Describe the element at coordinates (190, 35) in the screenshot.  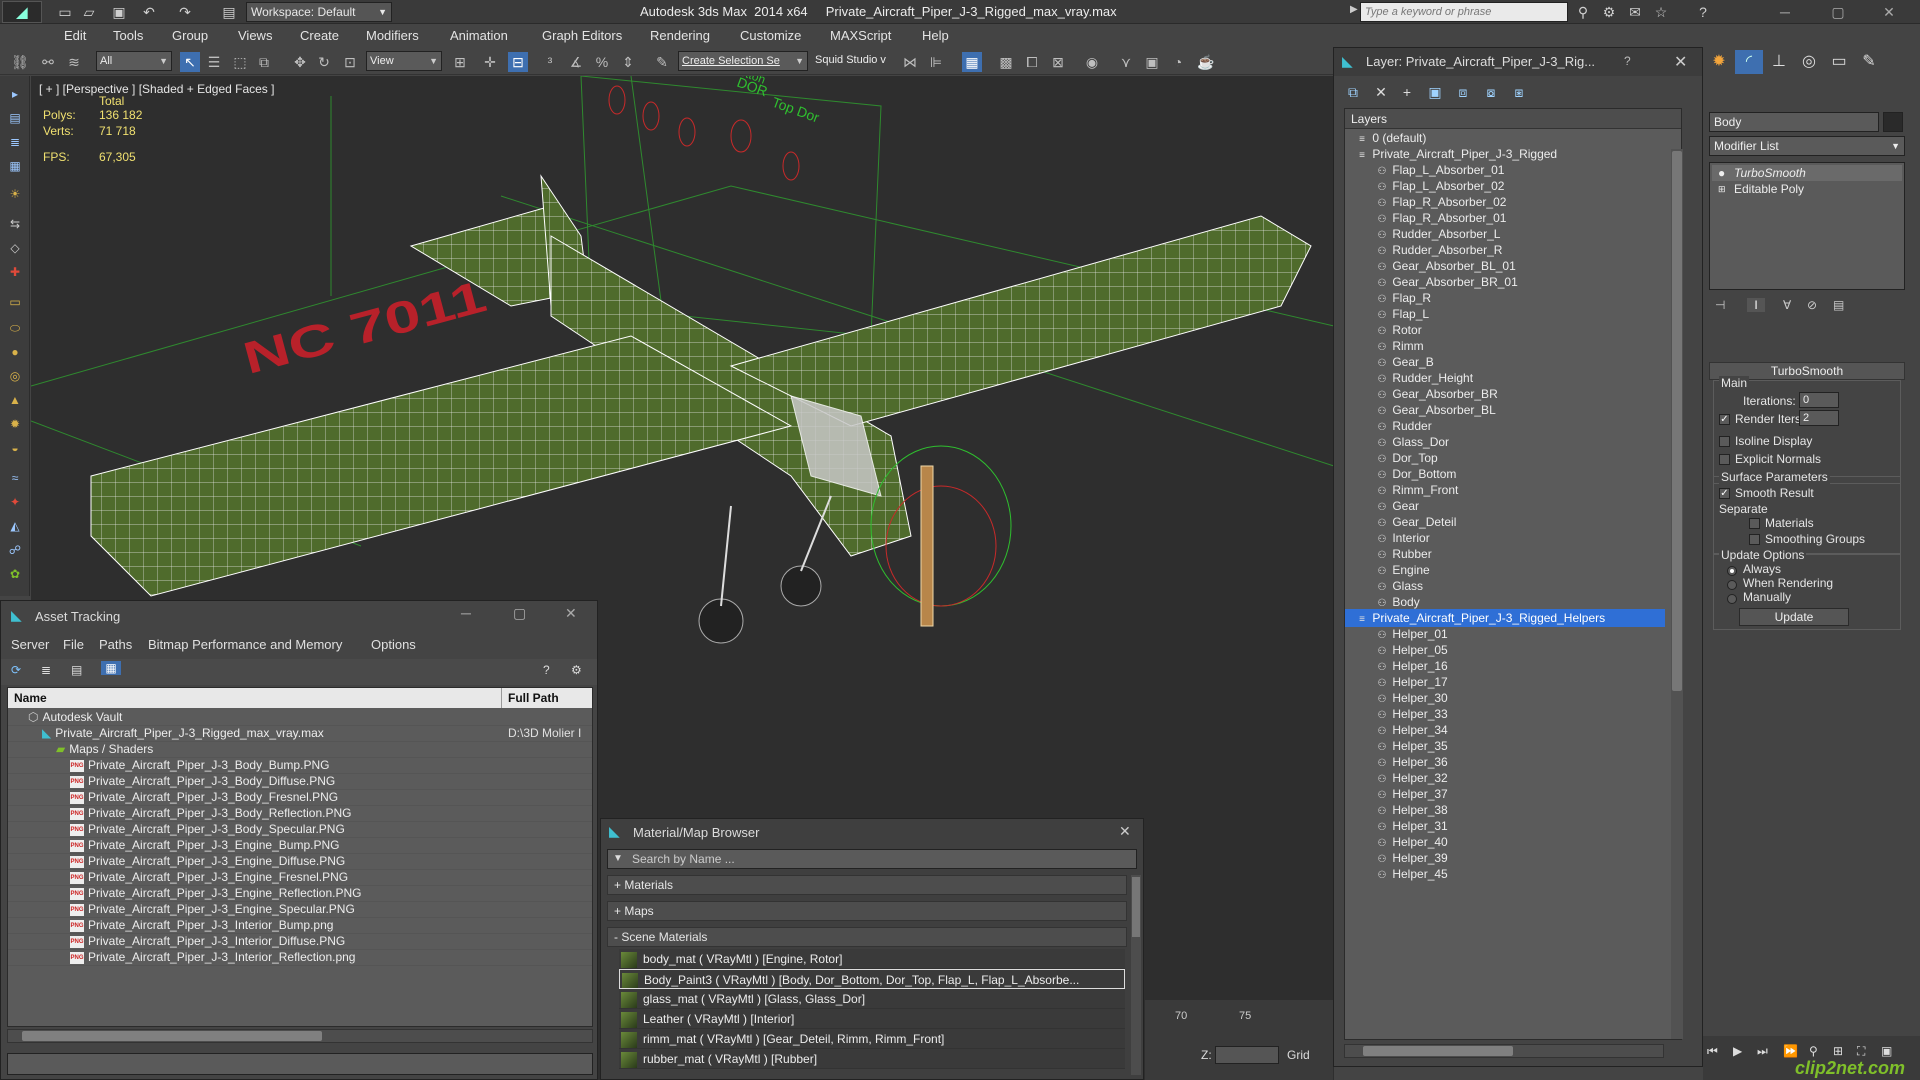
I see `menu-group: Group` at that location.